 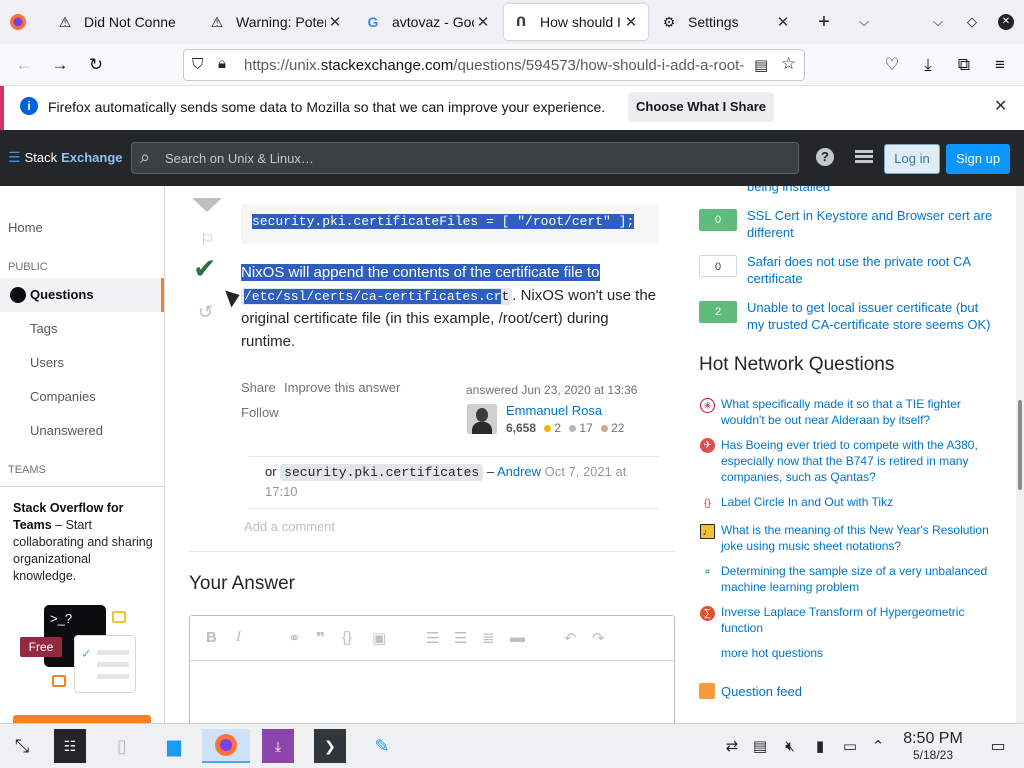 What do you see at coordinates (22, 746) in the screenshot?
I see `app-launcher-icon: ⤡` at bounding box center [22, 746].